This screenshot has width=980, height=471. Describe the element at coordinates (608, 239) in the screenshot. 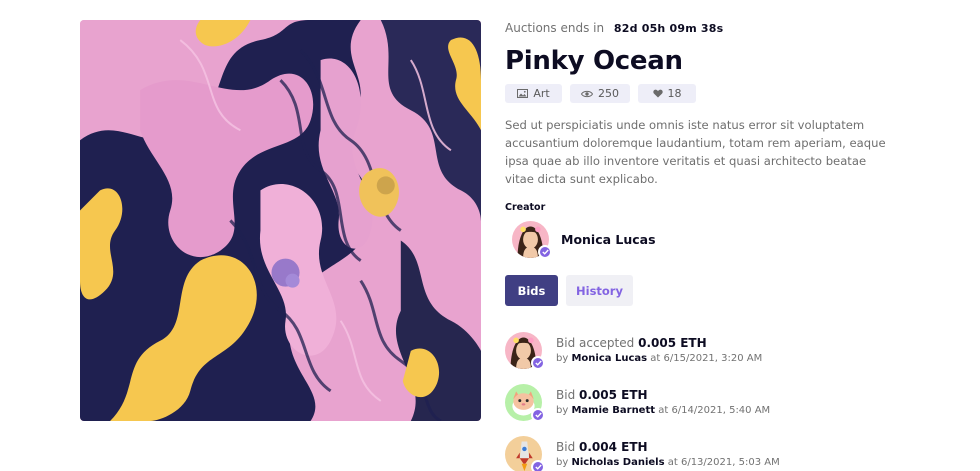

I see `creator-name: Monica Lucas` at that location.